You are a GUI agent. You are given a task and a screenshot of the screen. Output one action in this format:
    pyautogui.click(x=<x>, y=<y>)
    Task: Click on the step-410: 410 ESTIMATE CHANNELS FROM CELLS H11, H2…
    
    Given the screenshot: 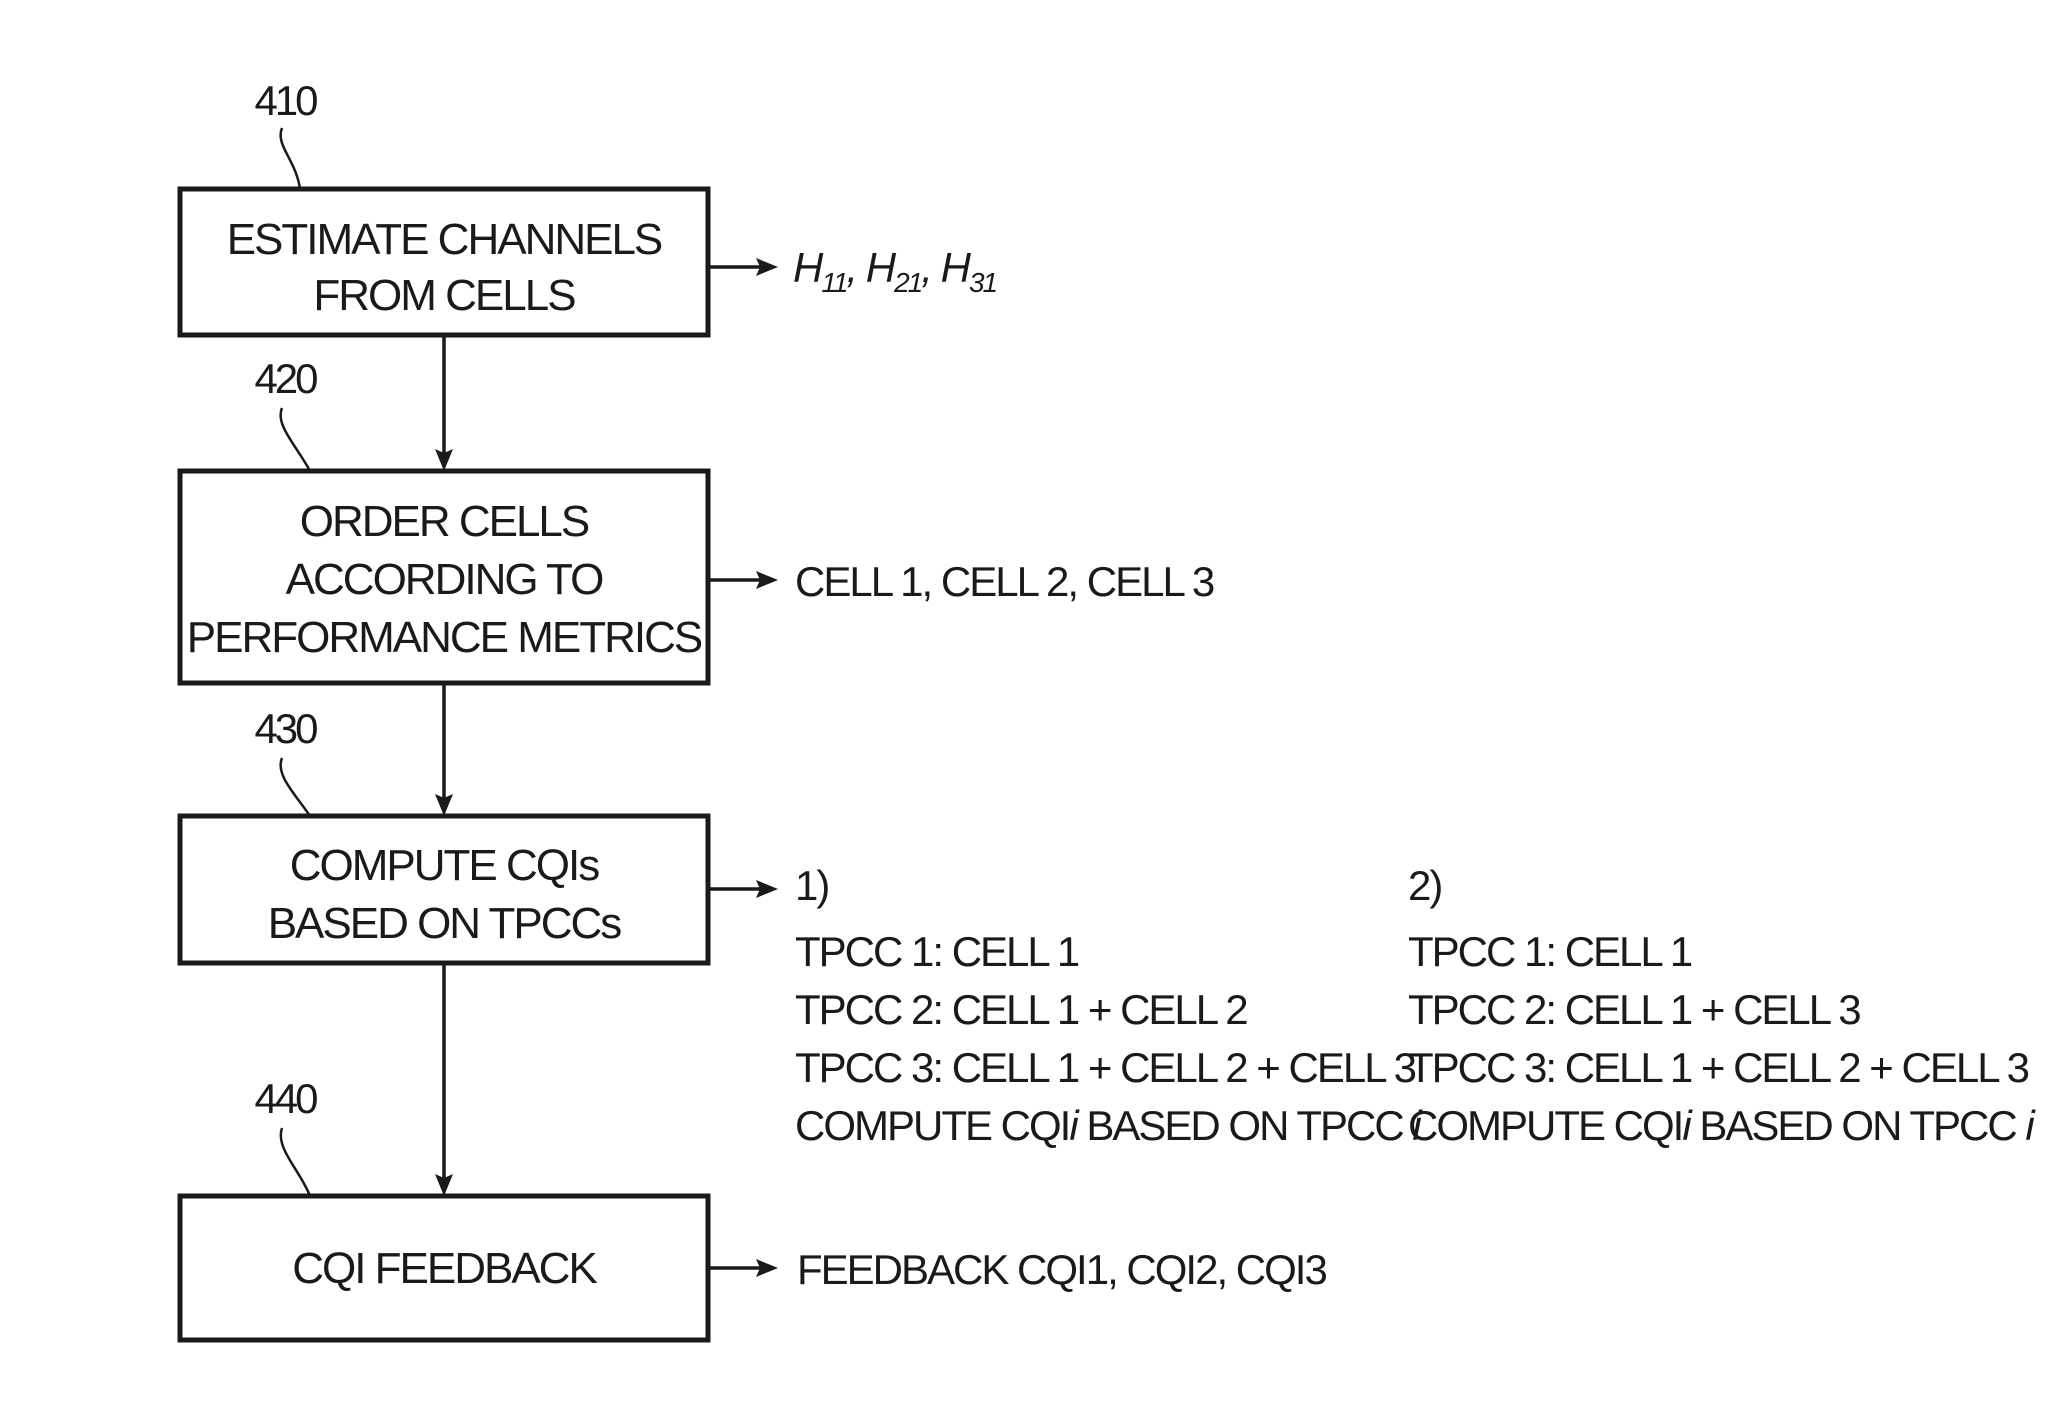 What is the action you would take?
    pyautogui.click(x=588, y=207)
    